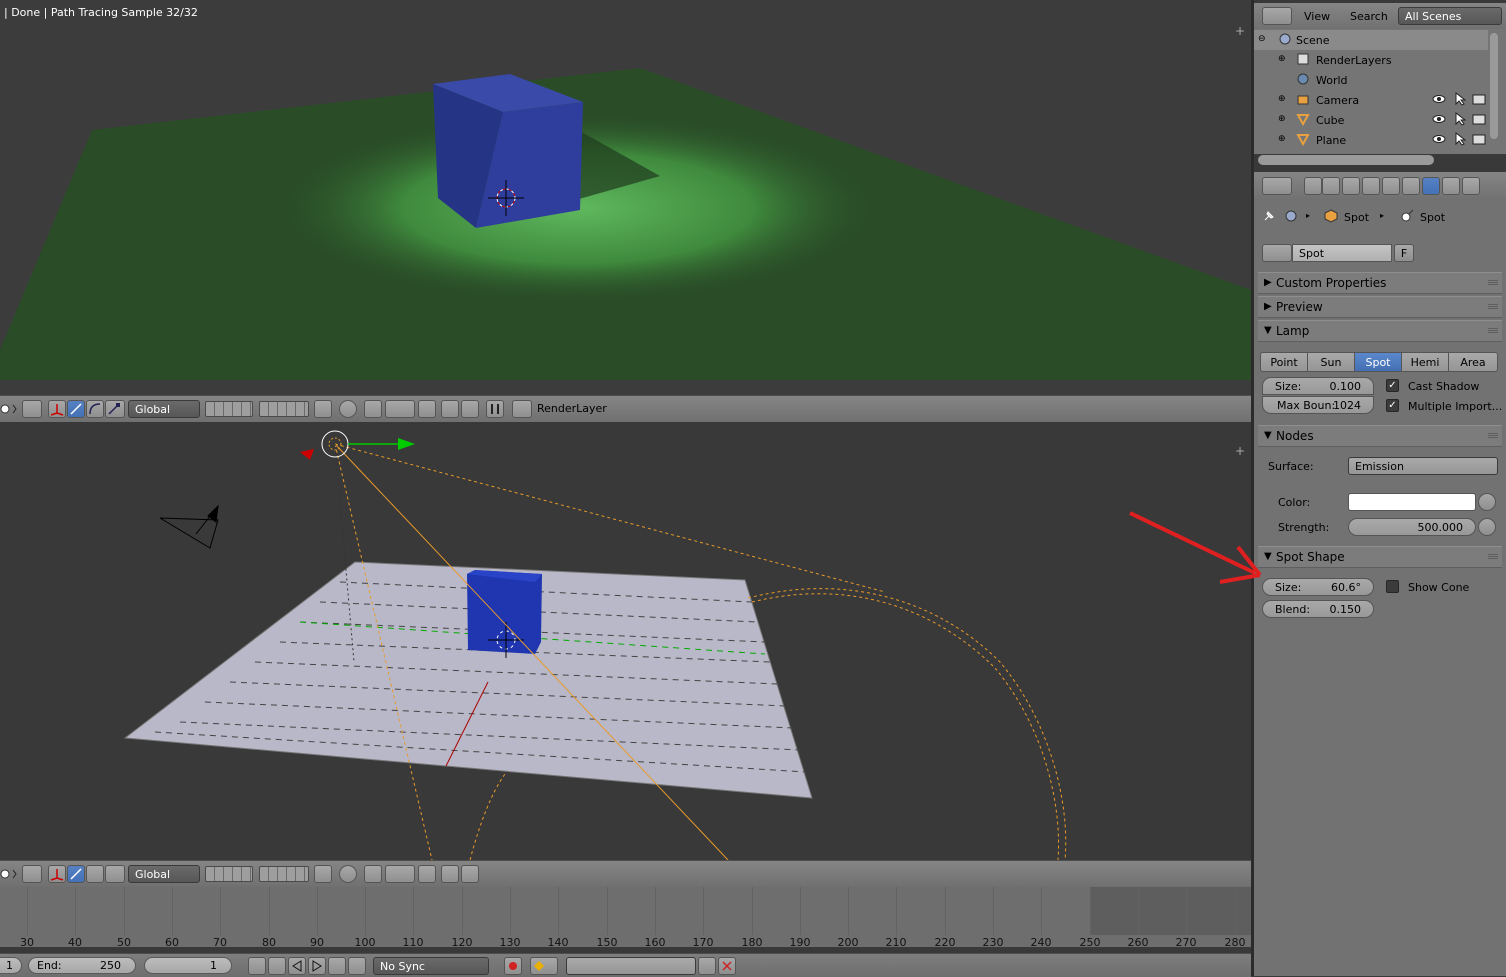 The width and height of the screenshot is (1506, 977). I want to click on show-cone-checkbox, so click(1392, 586).